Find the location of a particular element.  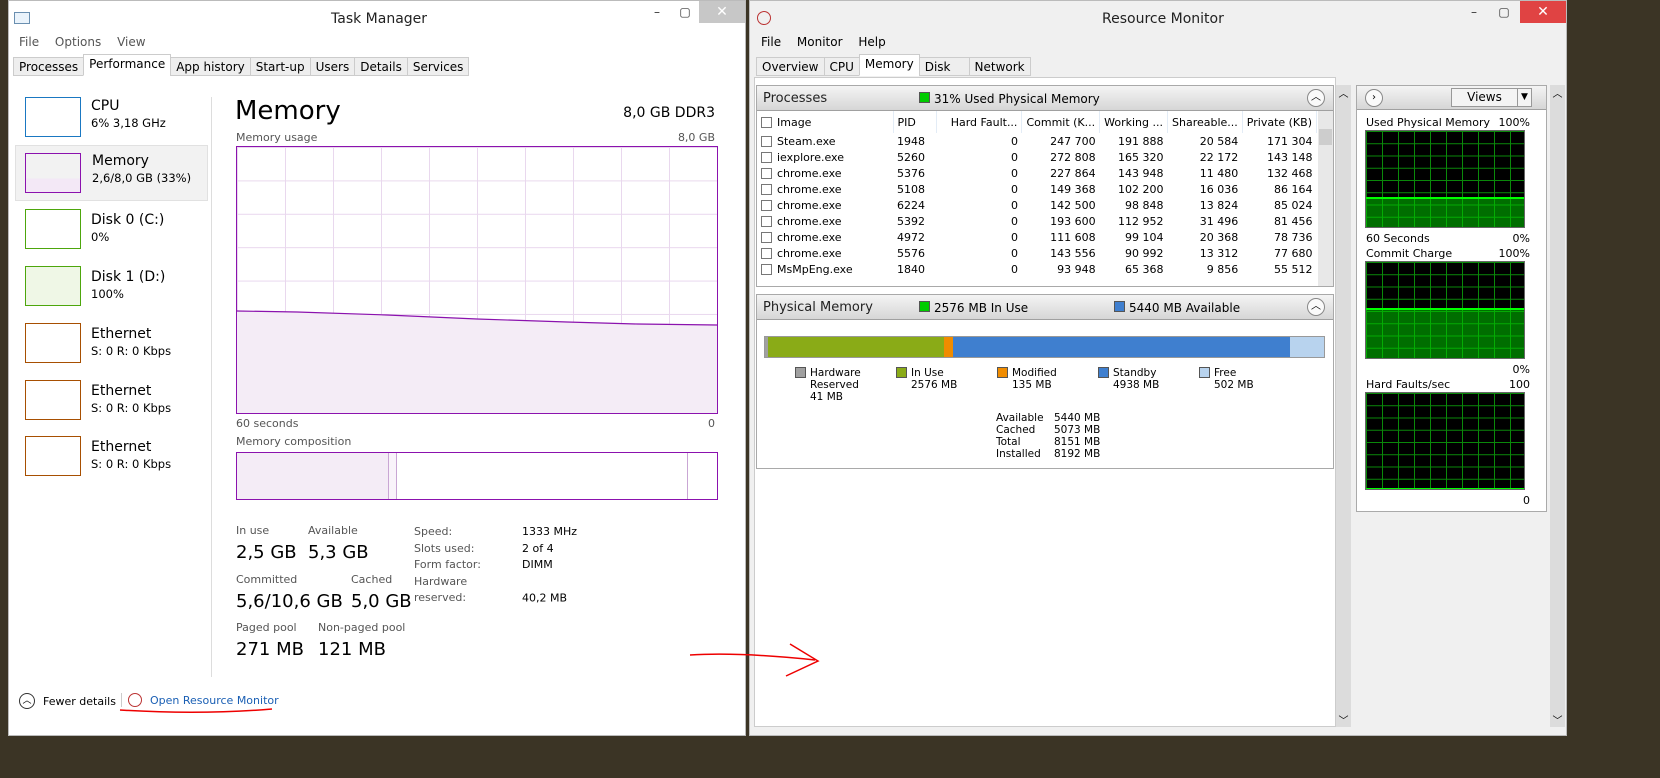

red-annotation is located at coordinates (469, 678).